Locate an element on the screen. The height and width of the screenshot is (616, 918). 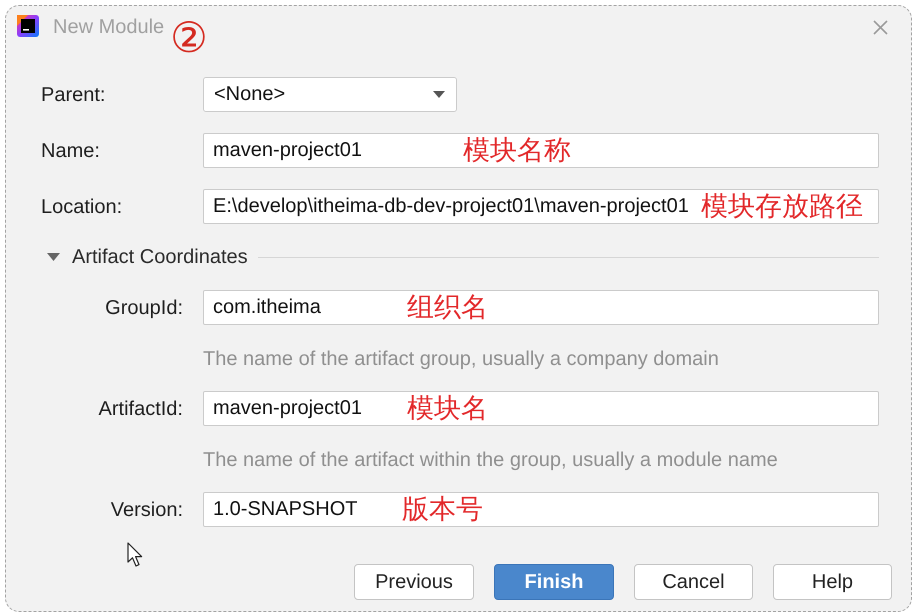
field-label: GroupId: is located at coordinates (144, 308).